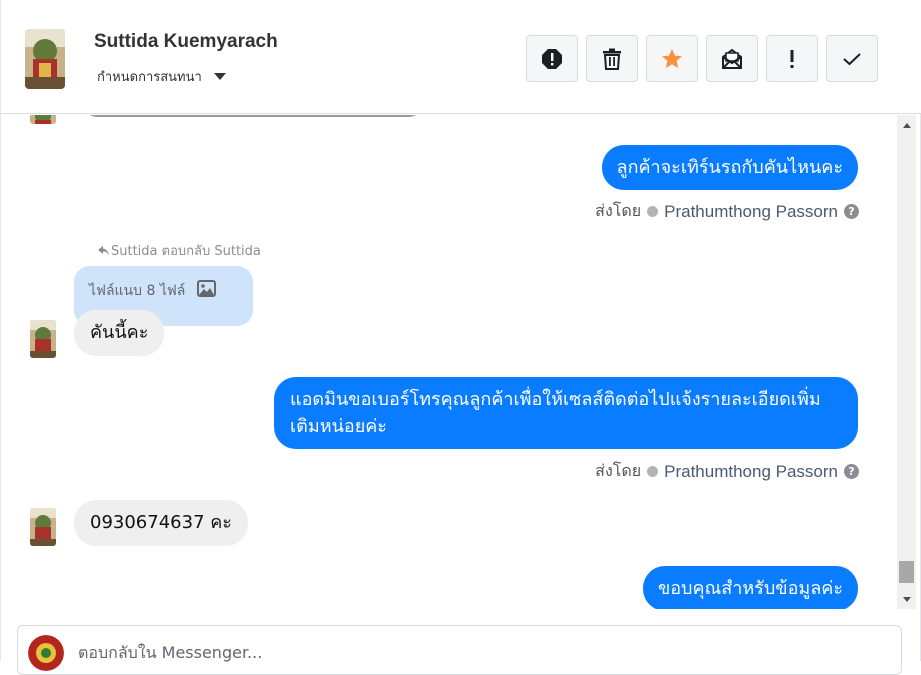 This screenshot has width=921, height=675. Describe the element at coordinates (729, 167) in the screenshot. I see `outgoing-message: ลูกค้าจะเทิร์นรถกับคันไหนคะ` at that location.